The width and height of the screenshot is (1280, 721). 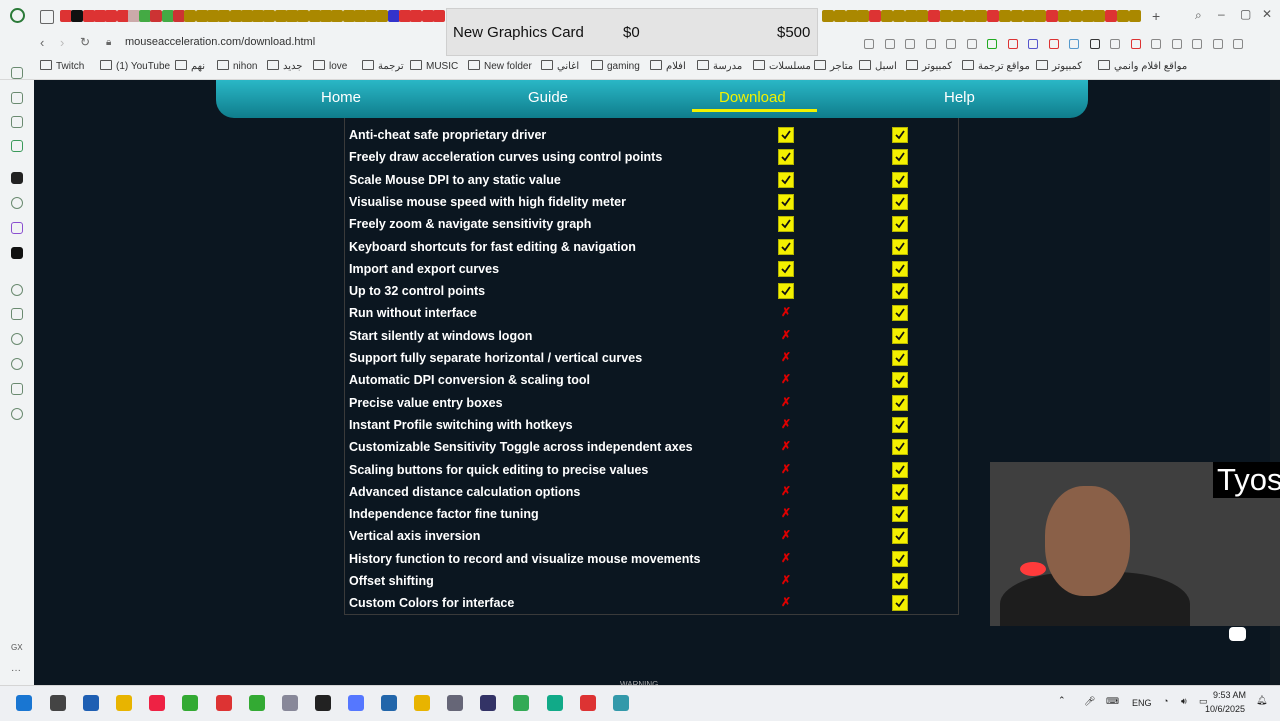 What do you see at coordinates (1229, 695) in the screenshot?
I see `clock-time: 9:53 AM` at bounding box center [1229, 695].